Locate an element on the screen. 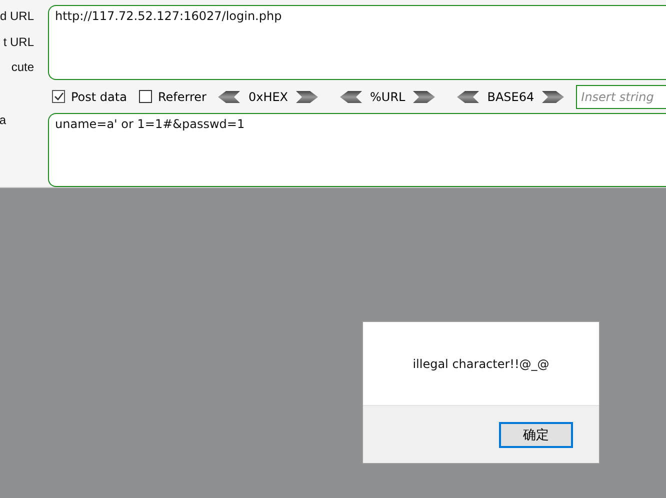 This screenshot has width=666, height=498. encoder-label: 0xHEX is located at coordinates (268, 97).